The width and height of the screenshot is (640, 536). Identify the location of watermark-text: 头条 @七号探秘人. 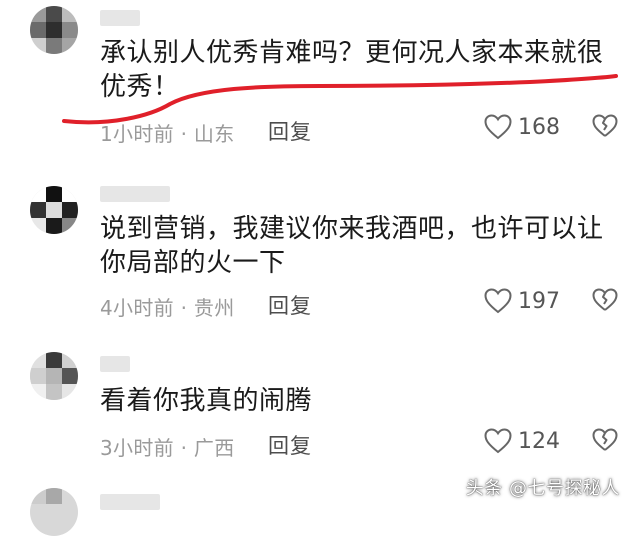
(542, 488).